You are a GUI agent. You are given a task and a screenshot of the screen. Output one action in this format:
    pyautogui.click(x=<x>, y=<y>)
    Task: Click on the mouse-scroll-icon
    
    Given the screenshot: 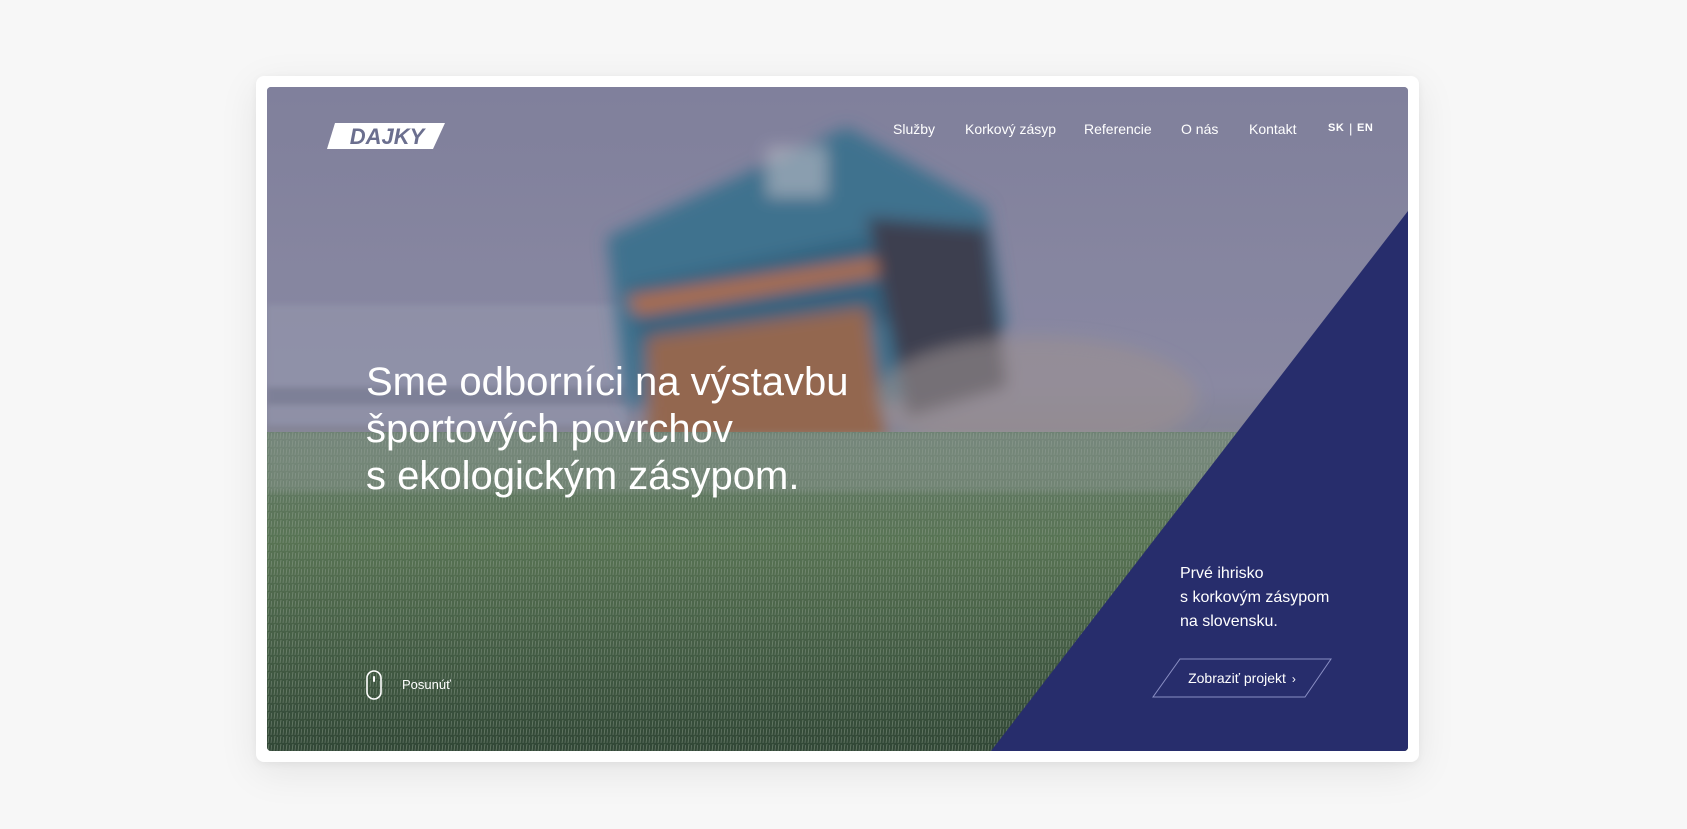 What is the action you would take?
    pyautogui.click(x=374, y=685)
    